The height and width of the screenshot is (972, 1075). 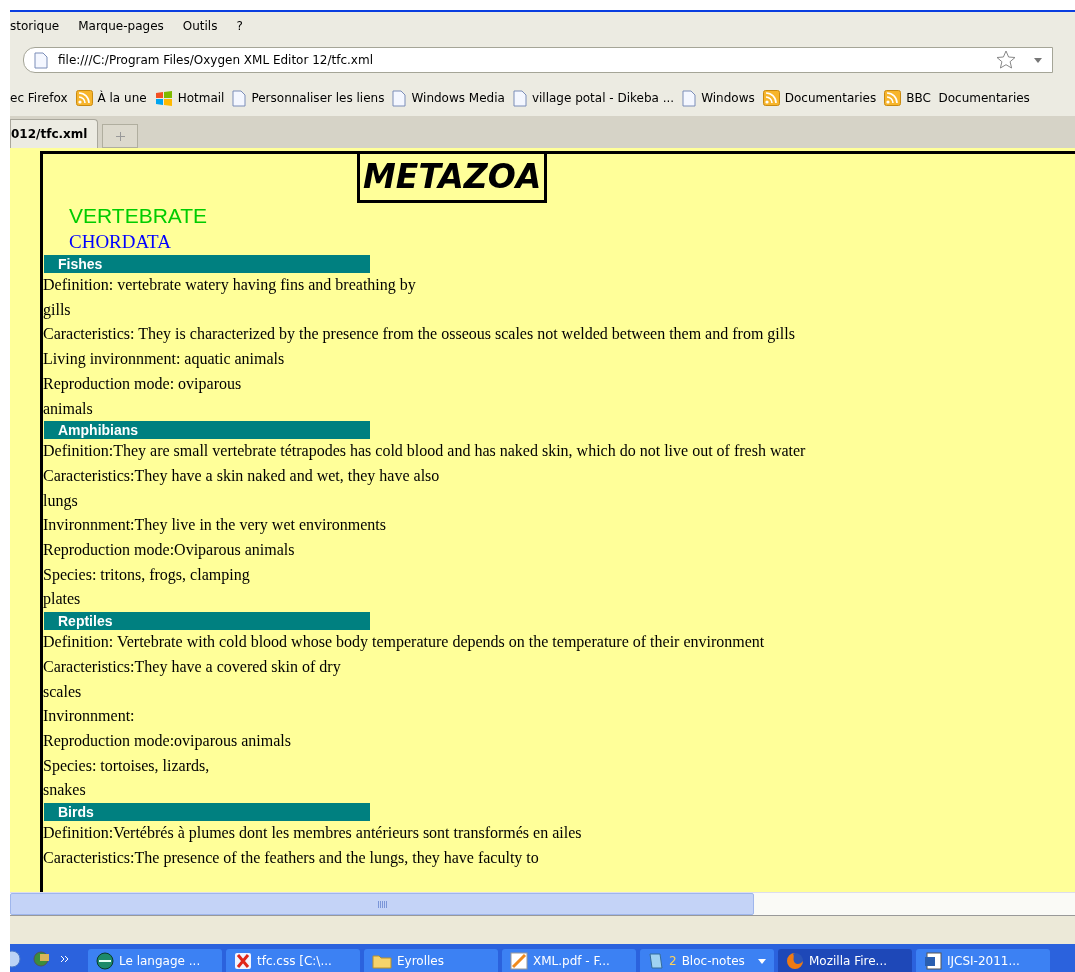 What do you see at coordinates (164, 359) in the screenshot?
I see `text-line: Living invironnment: aquatic animals` at bounding box center [164, 359].